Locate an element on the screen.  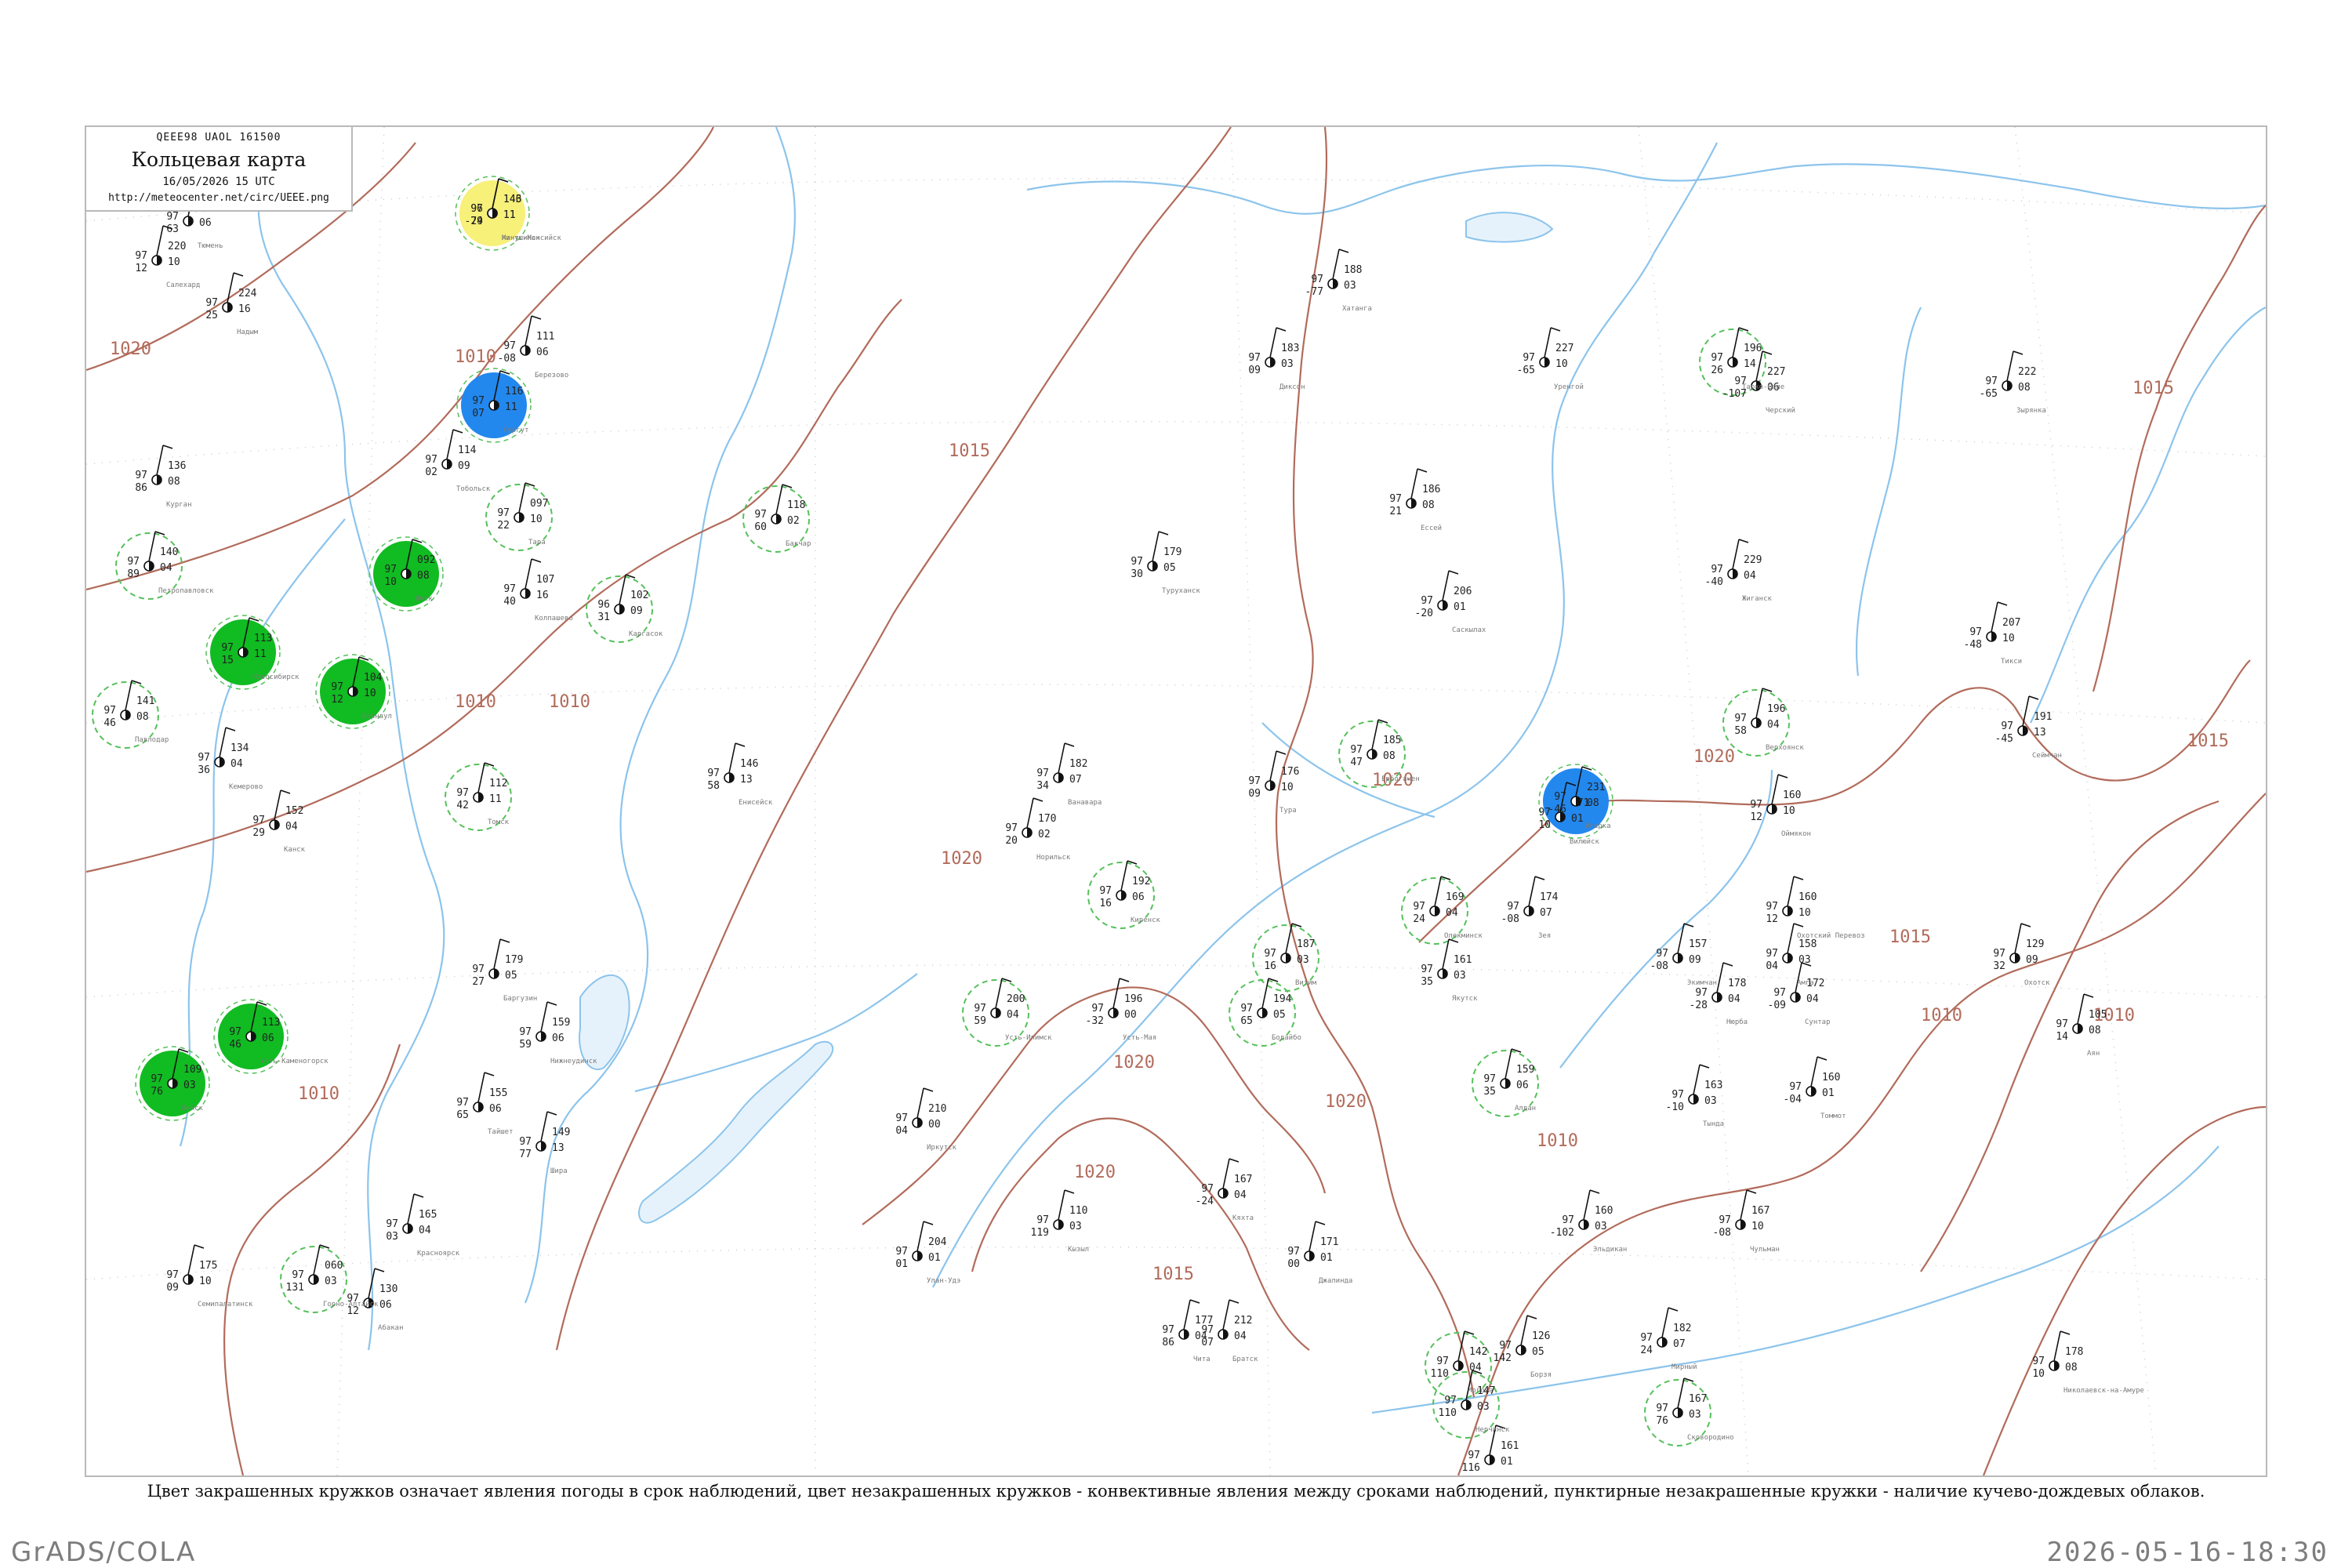
station-name: Хатанга is located at coordinates (1357, 309).